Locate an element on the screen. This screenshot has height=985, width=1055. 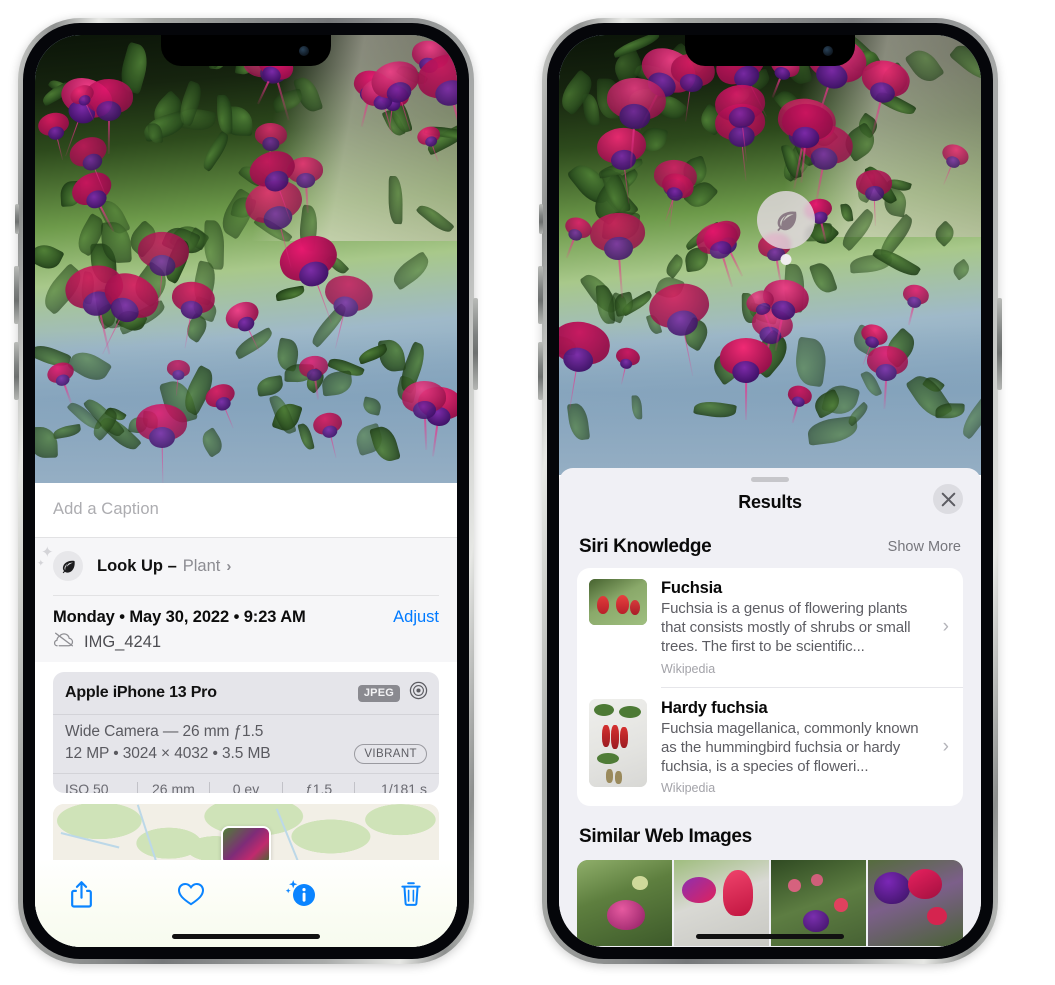
look-up-row: ✦ ✦ Look Up – Plant › is located at coordinates (246, 566).